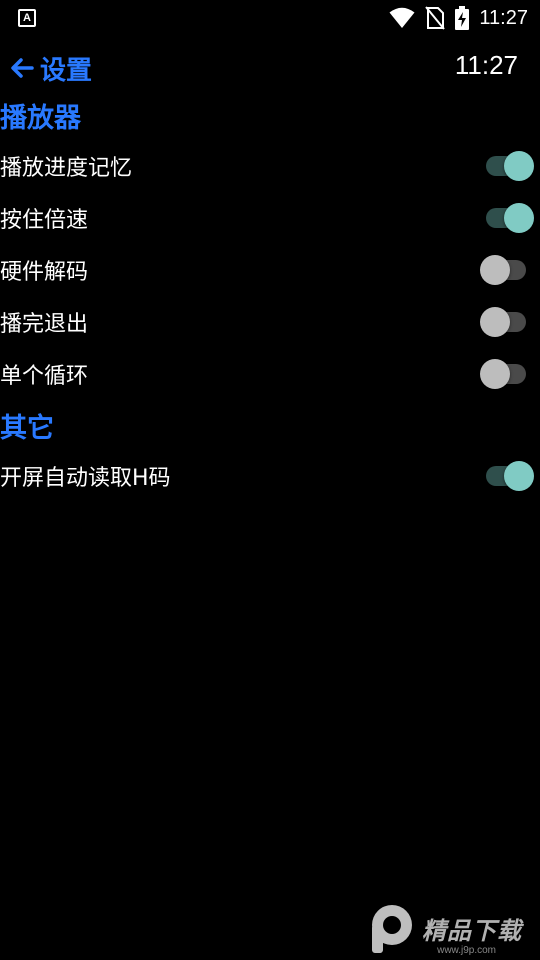 The height and width of the screenshot is (960, 540). I want to click on watermark-url: www.j9p.com, so click(466, 950).